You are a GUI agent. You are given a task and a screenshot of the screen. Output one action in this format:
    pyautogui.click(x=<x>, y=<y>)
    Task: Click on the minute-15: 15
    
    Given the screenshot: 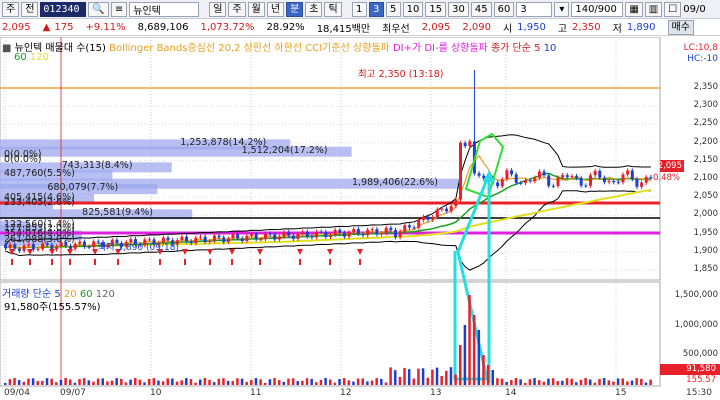 What is the action you would take?
    pyautogui.click(x=436, y=9)
    